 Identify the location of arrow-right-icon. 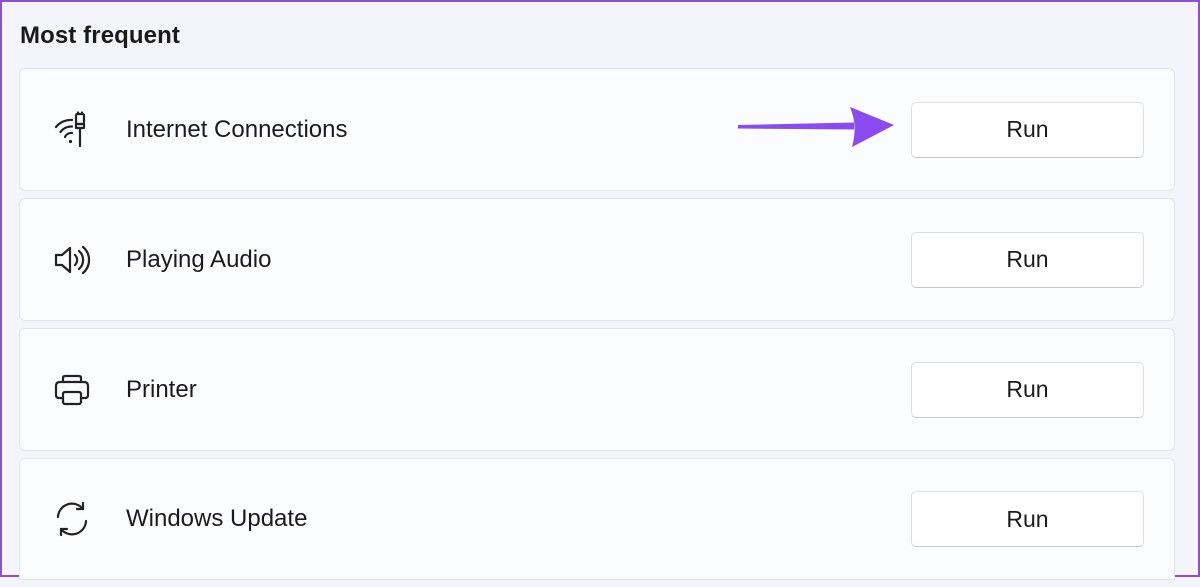
(816, 127).